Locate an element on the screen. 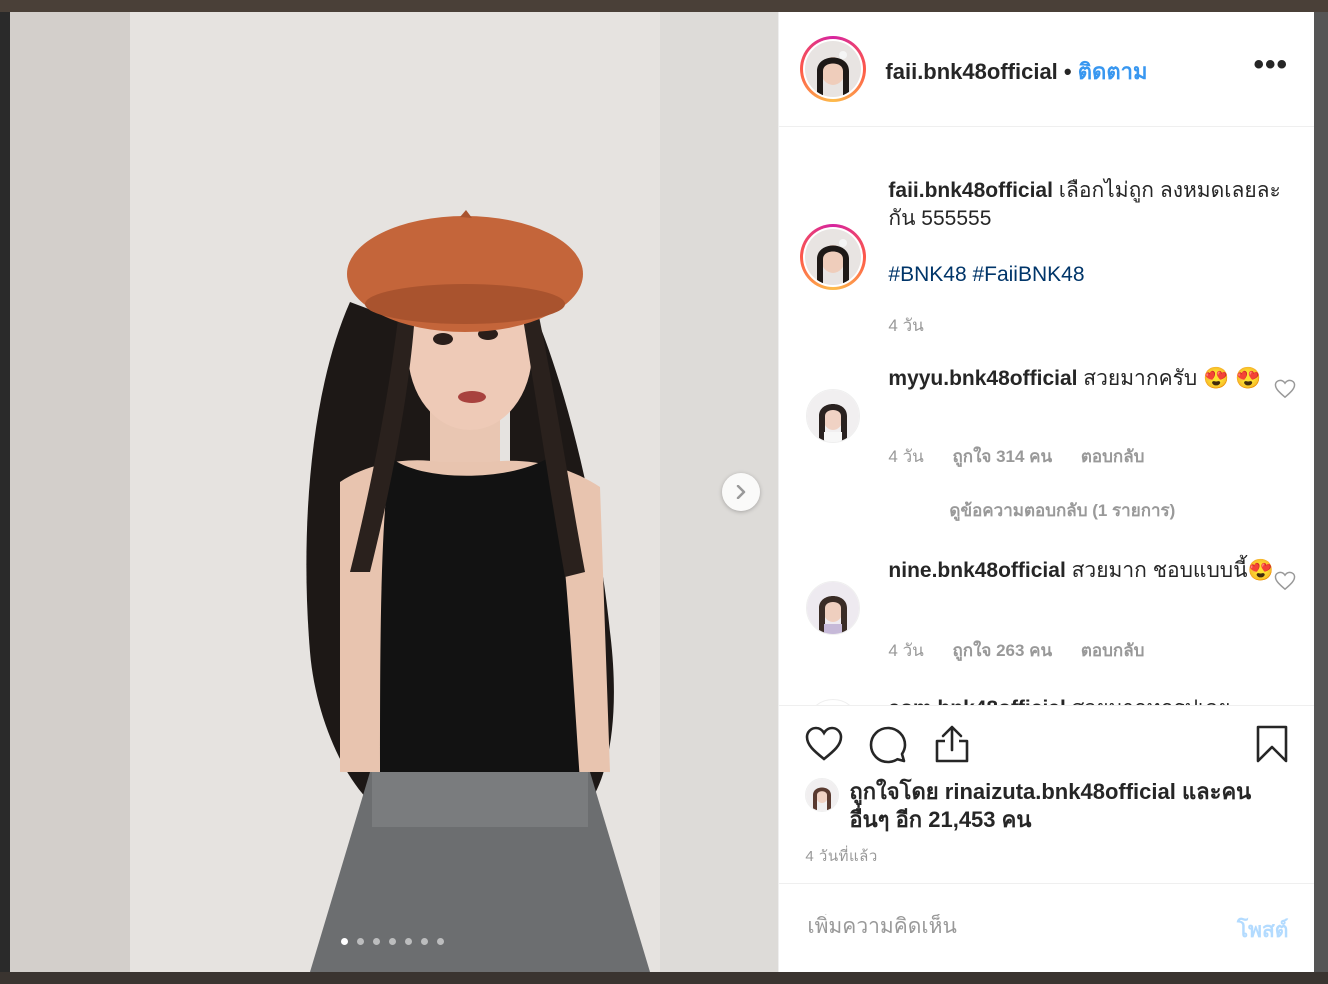  carousel-indicator is located at coordinates (392, 941).